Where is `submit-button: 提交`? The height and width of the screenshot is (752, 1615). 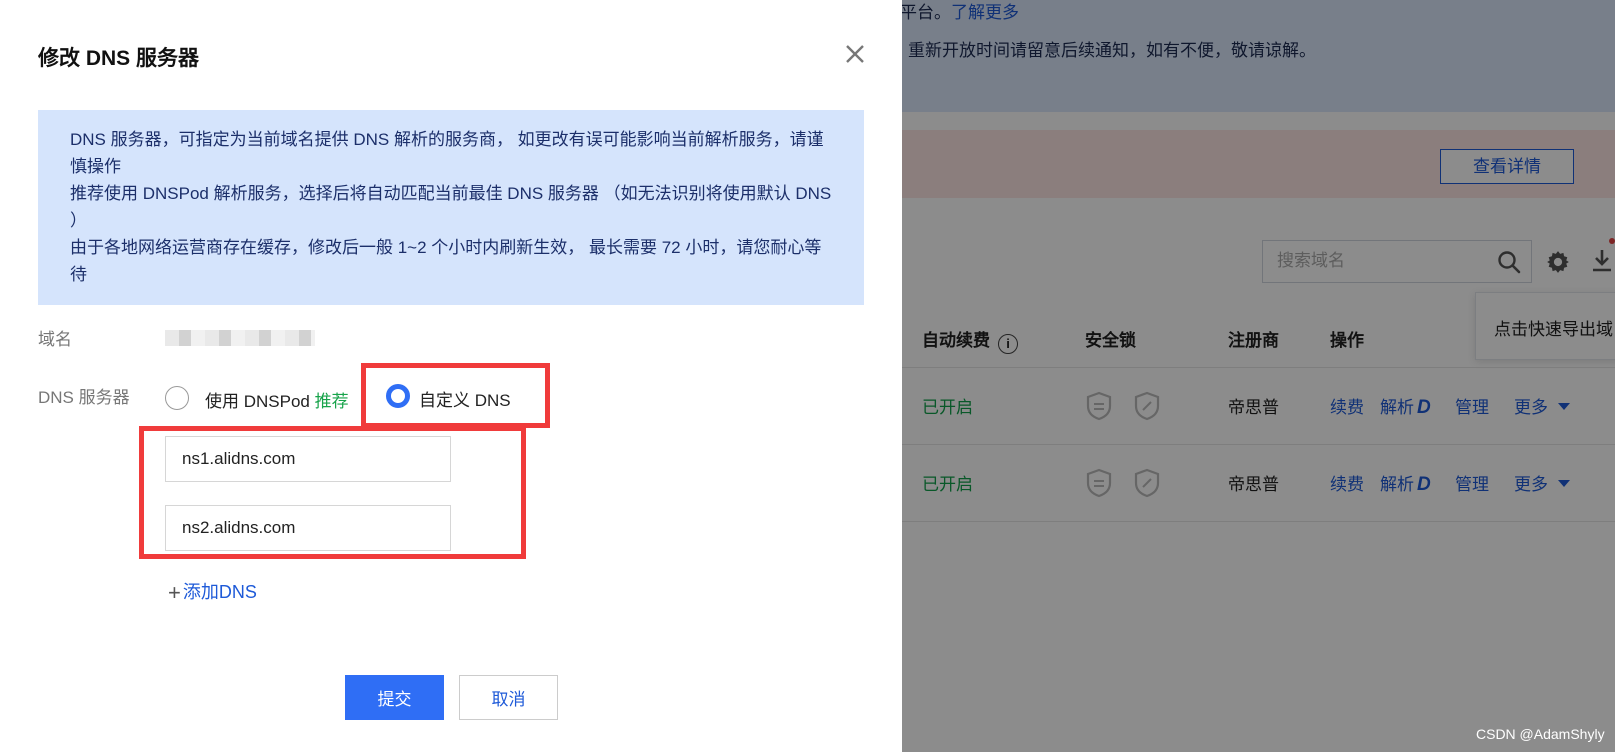
submit-button: 提交 is located at coordinates (394, 697).